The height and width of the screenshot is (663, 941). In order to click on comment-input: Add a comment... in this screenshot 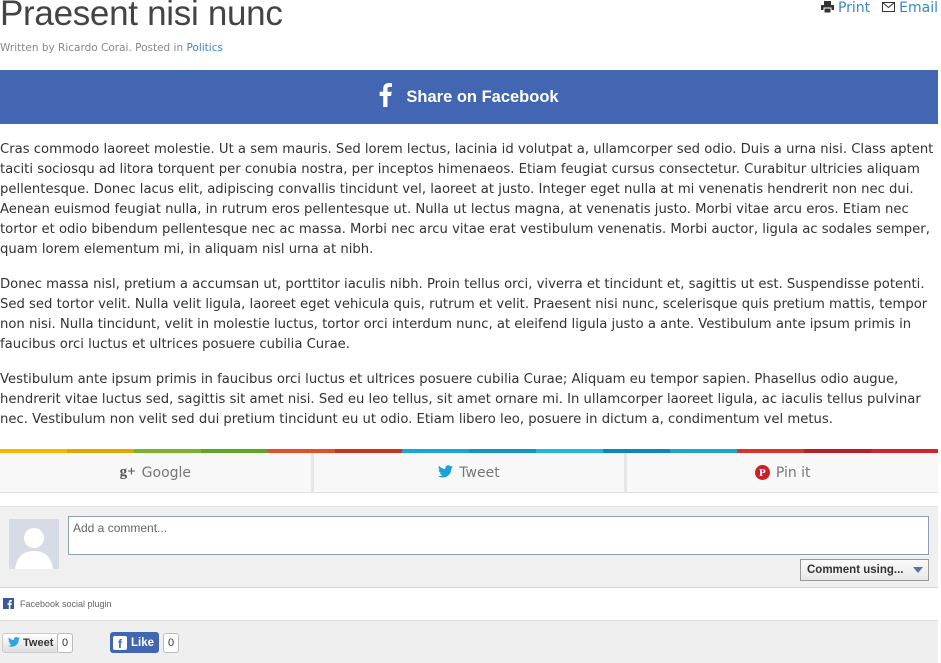, I will do `click(498, 535)`.